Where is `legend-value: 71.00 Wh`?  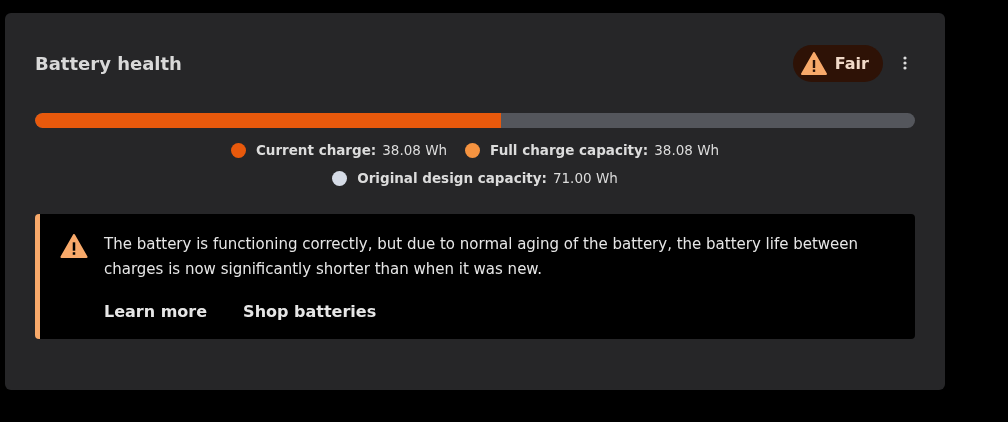
legend-value: 71.00 Wh is located at coordinates (585, 178).